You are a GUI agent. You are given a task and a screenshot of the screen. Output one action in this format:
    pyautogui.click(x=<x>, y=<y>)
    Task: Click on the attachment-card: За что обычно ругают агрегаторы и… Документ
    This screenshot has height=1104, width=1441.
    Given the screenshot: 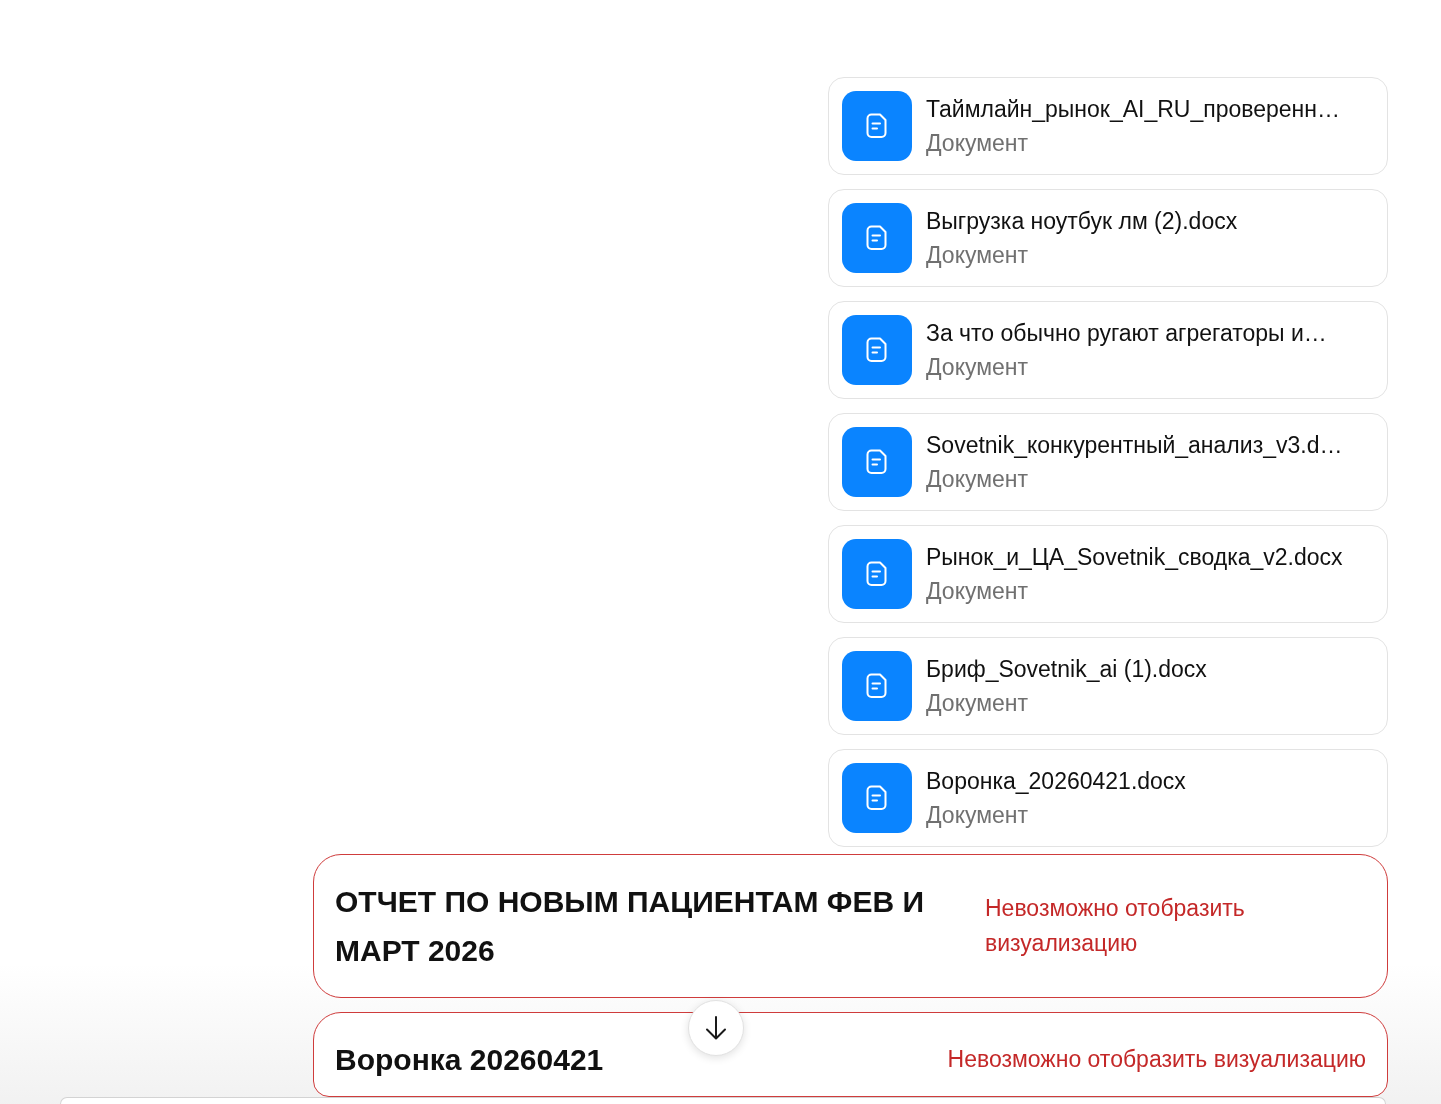 What is the action you would take?
    pyautogui.click(x=1108, y=350)
    